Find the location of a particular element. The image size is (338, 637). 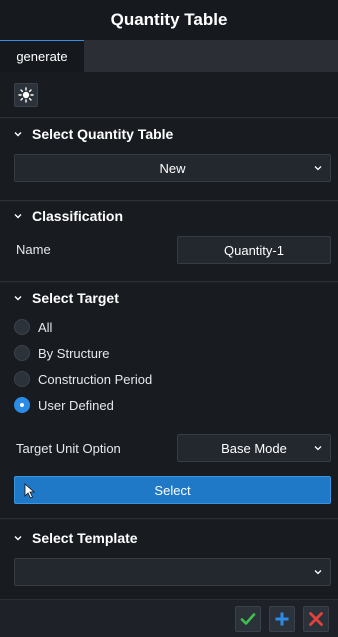

check-icon is located at coordinates (248, 619).